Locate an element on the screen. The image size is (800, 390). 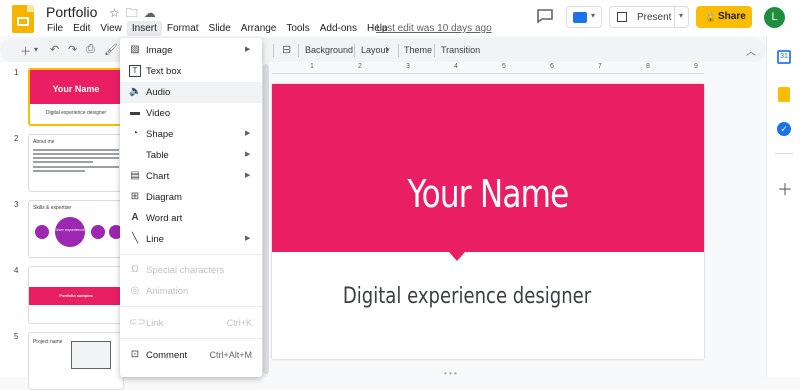
slide-number: 3 is located at coordinates (16, 204).